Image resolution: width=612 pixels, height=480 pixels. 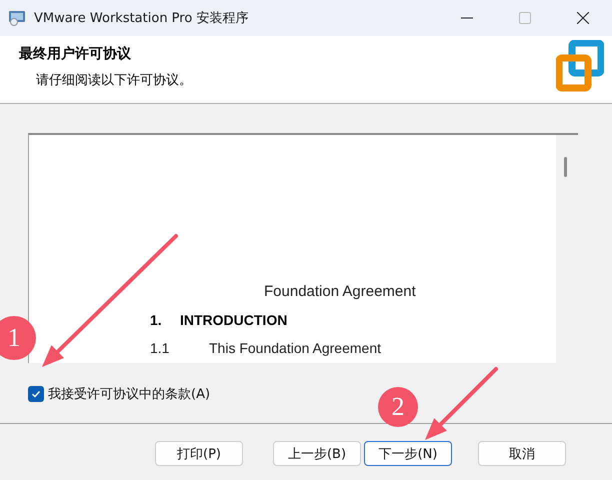 What do you see at coordinates (75, 54) in the screenshot?
I see `page-title: 最终用户许可协议` at bounding box center [75, 54].